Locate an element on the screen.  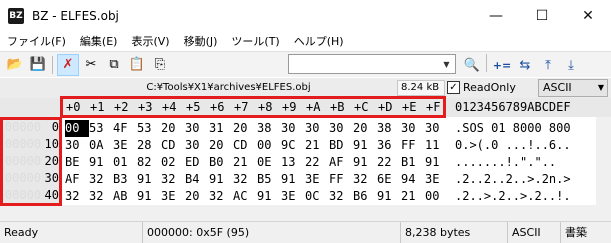
hex-byte: B4 is located at coordinates (197, 179).